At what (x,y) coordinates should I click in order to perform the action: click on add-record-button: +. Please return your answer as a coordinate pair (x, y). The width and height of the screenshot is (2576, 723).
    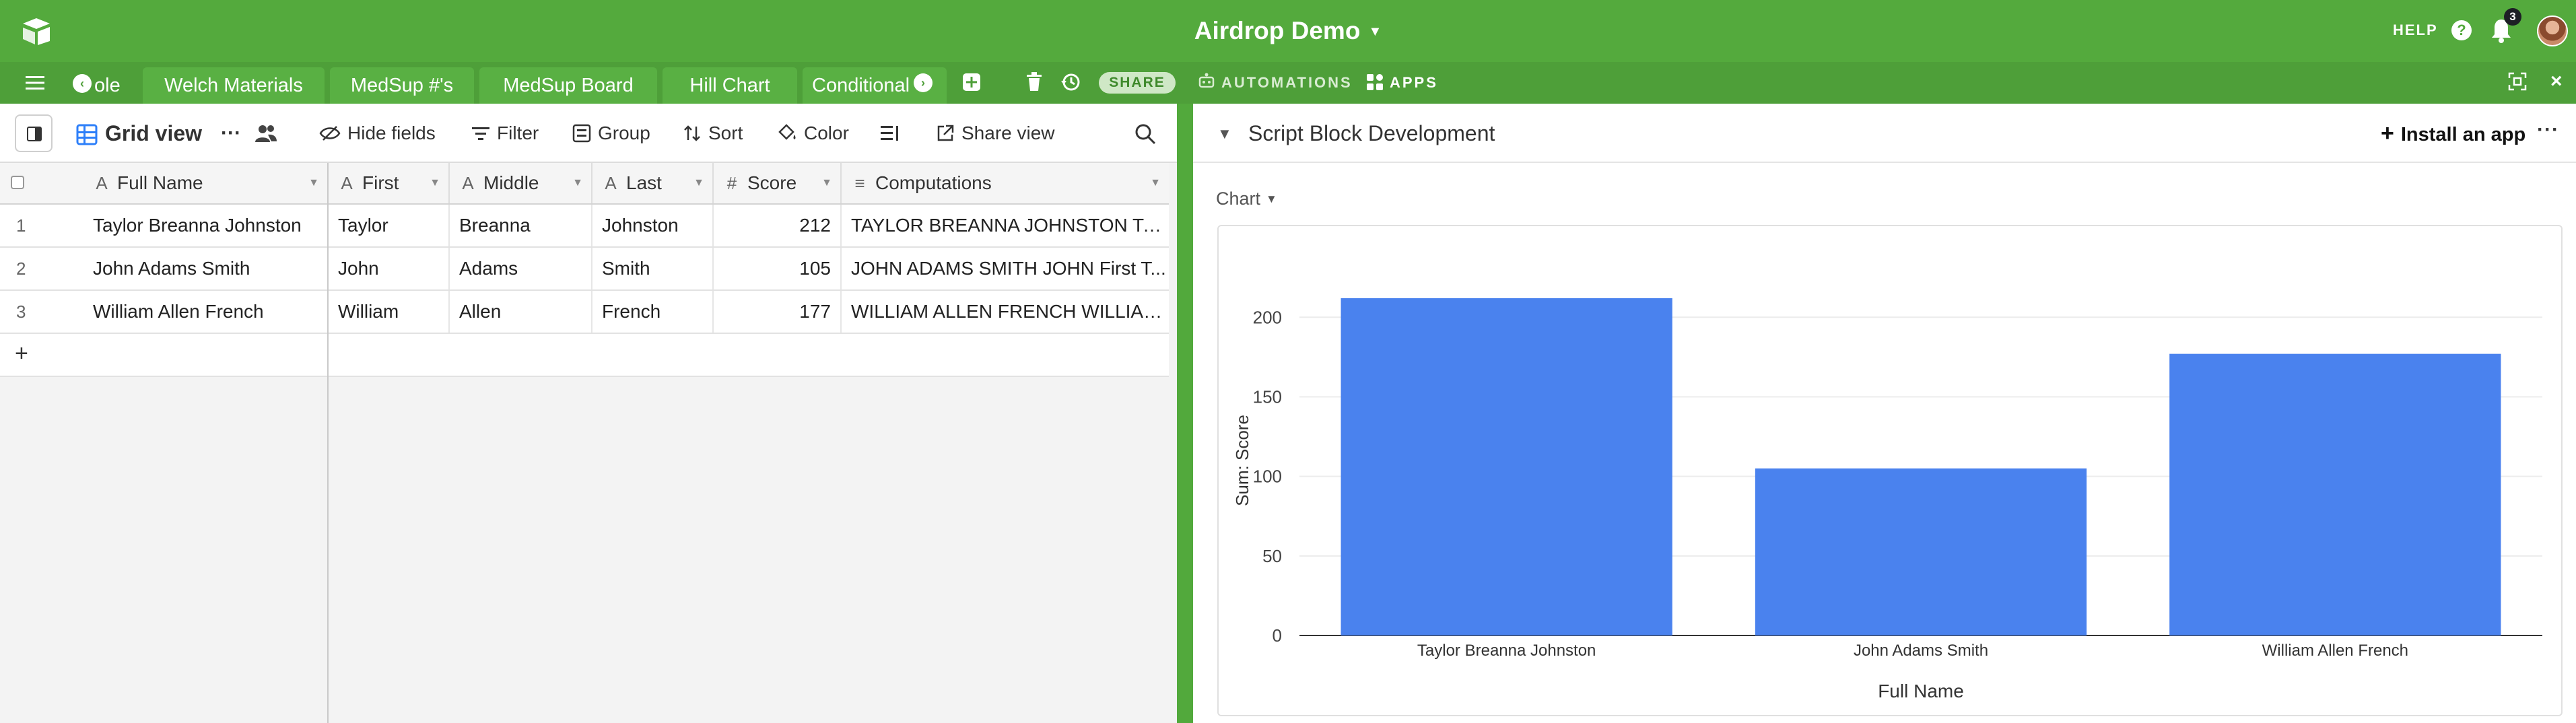
    Looking at the image, I should click on (21, 354).